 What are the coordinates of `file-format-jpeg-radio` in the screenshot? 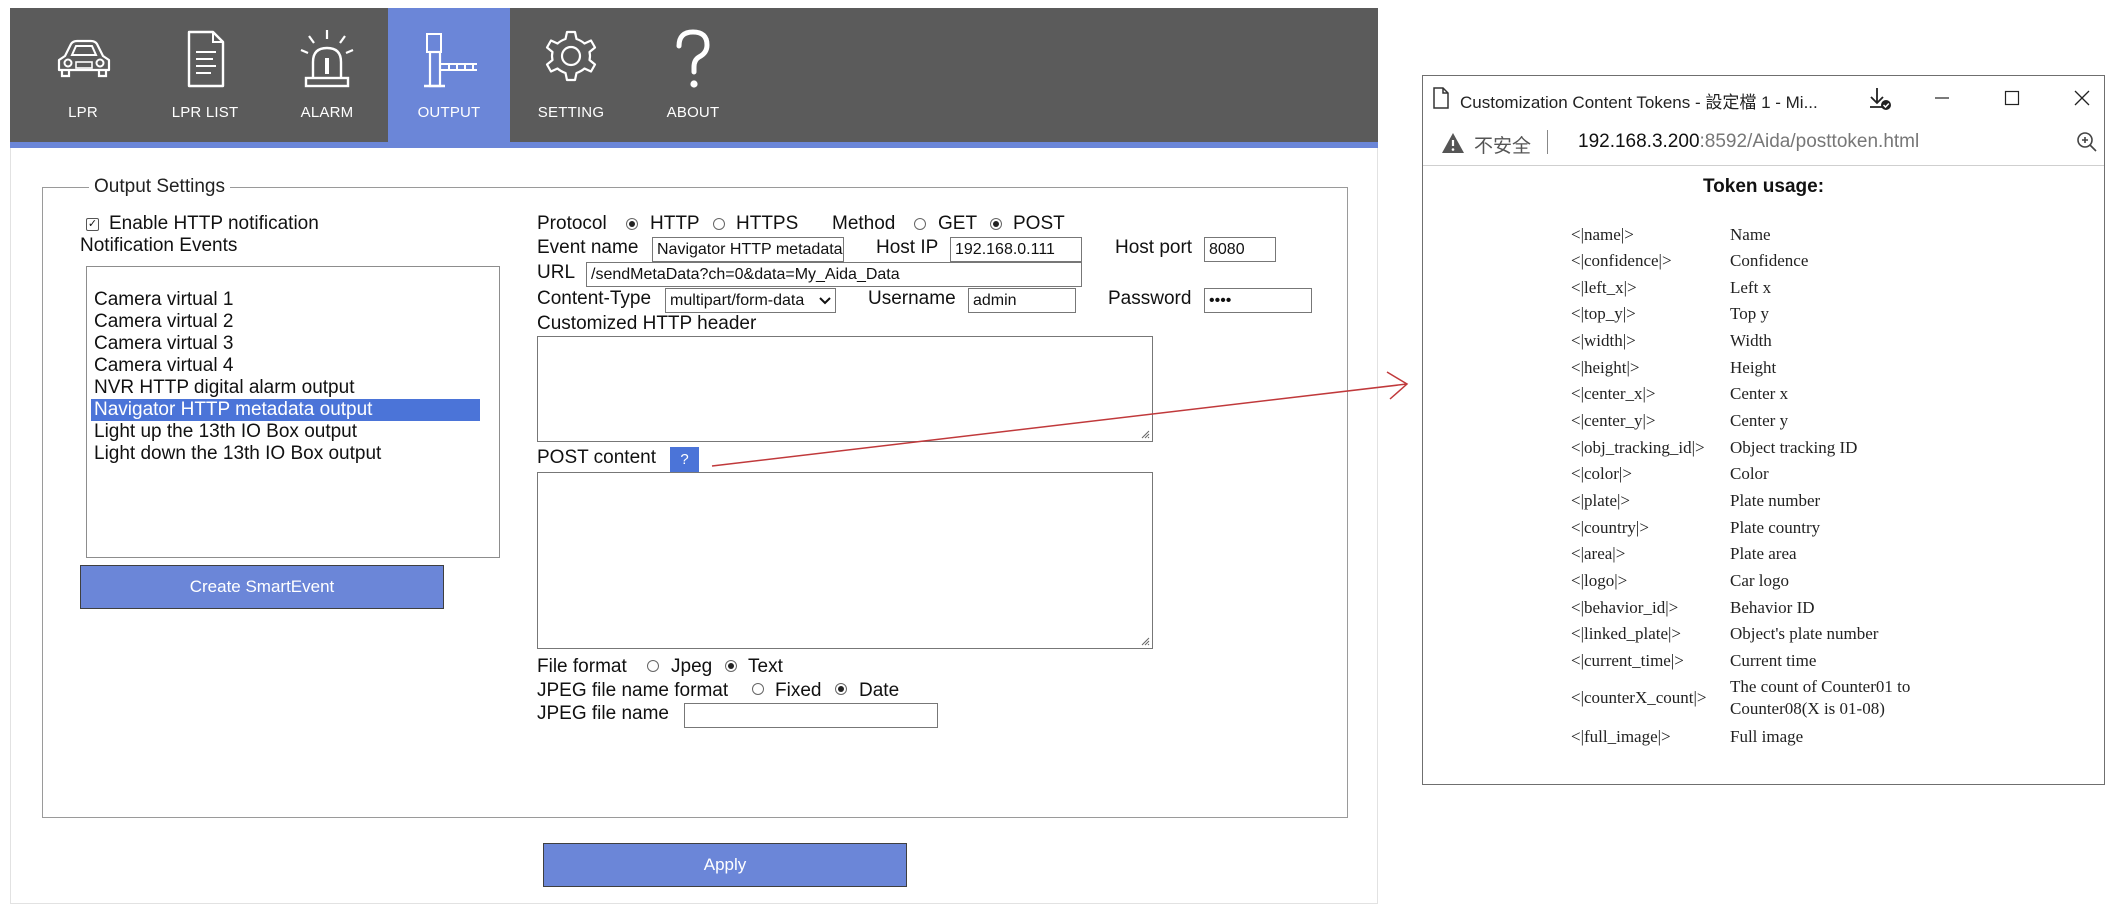 It's located at (653, 666).